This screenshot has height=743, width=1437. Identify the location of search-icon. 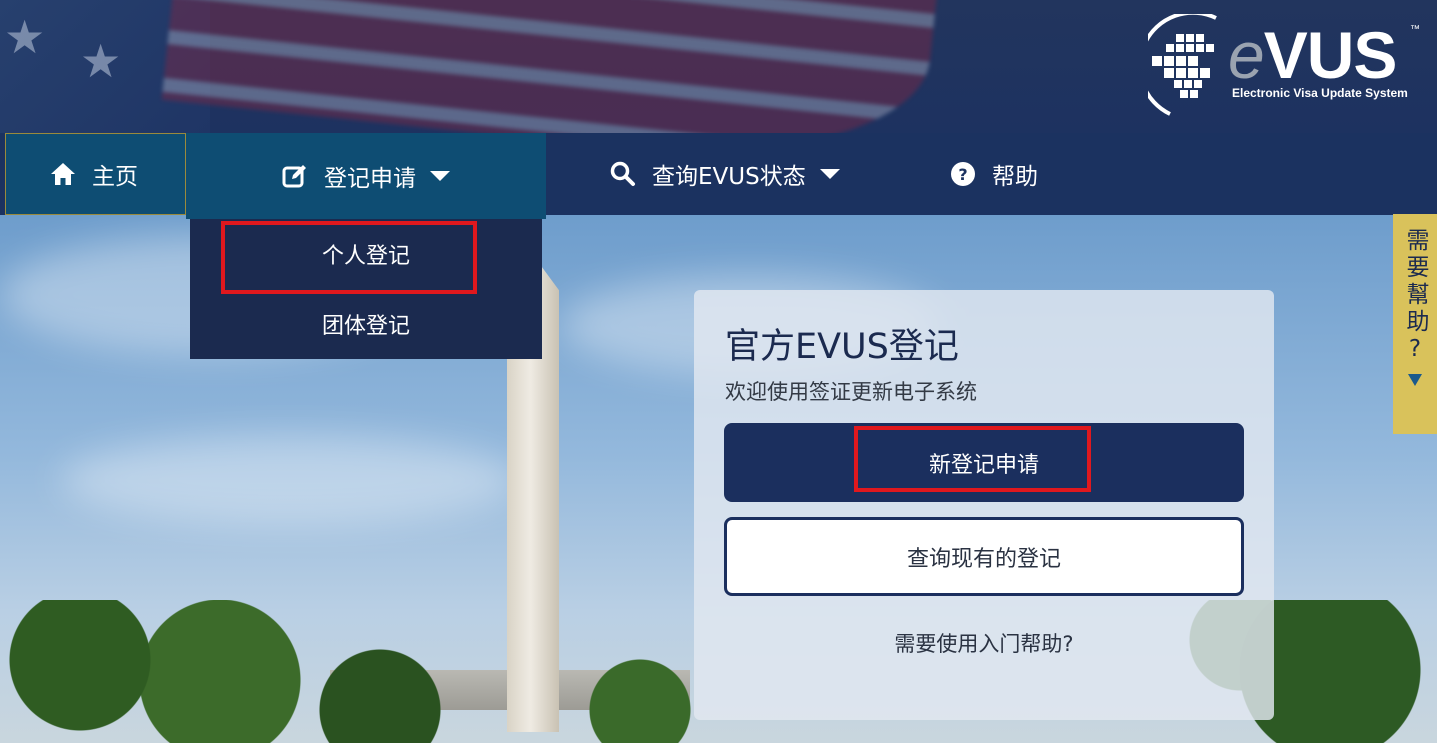
(622, 173).